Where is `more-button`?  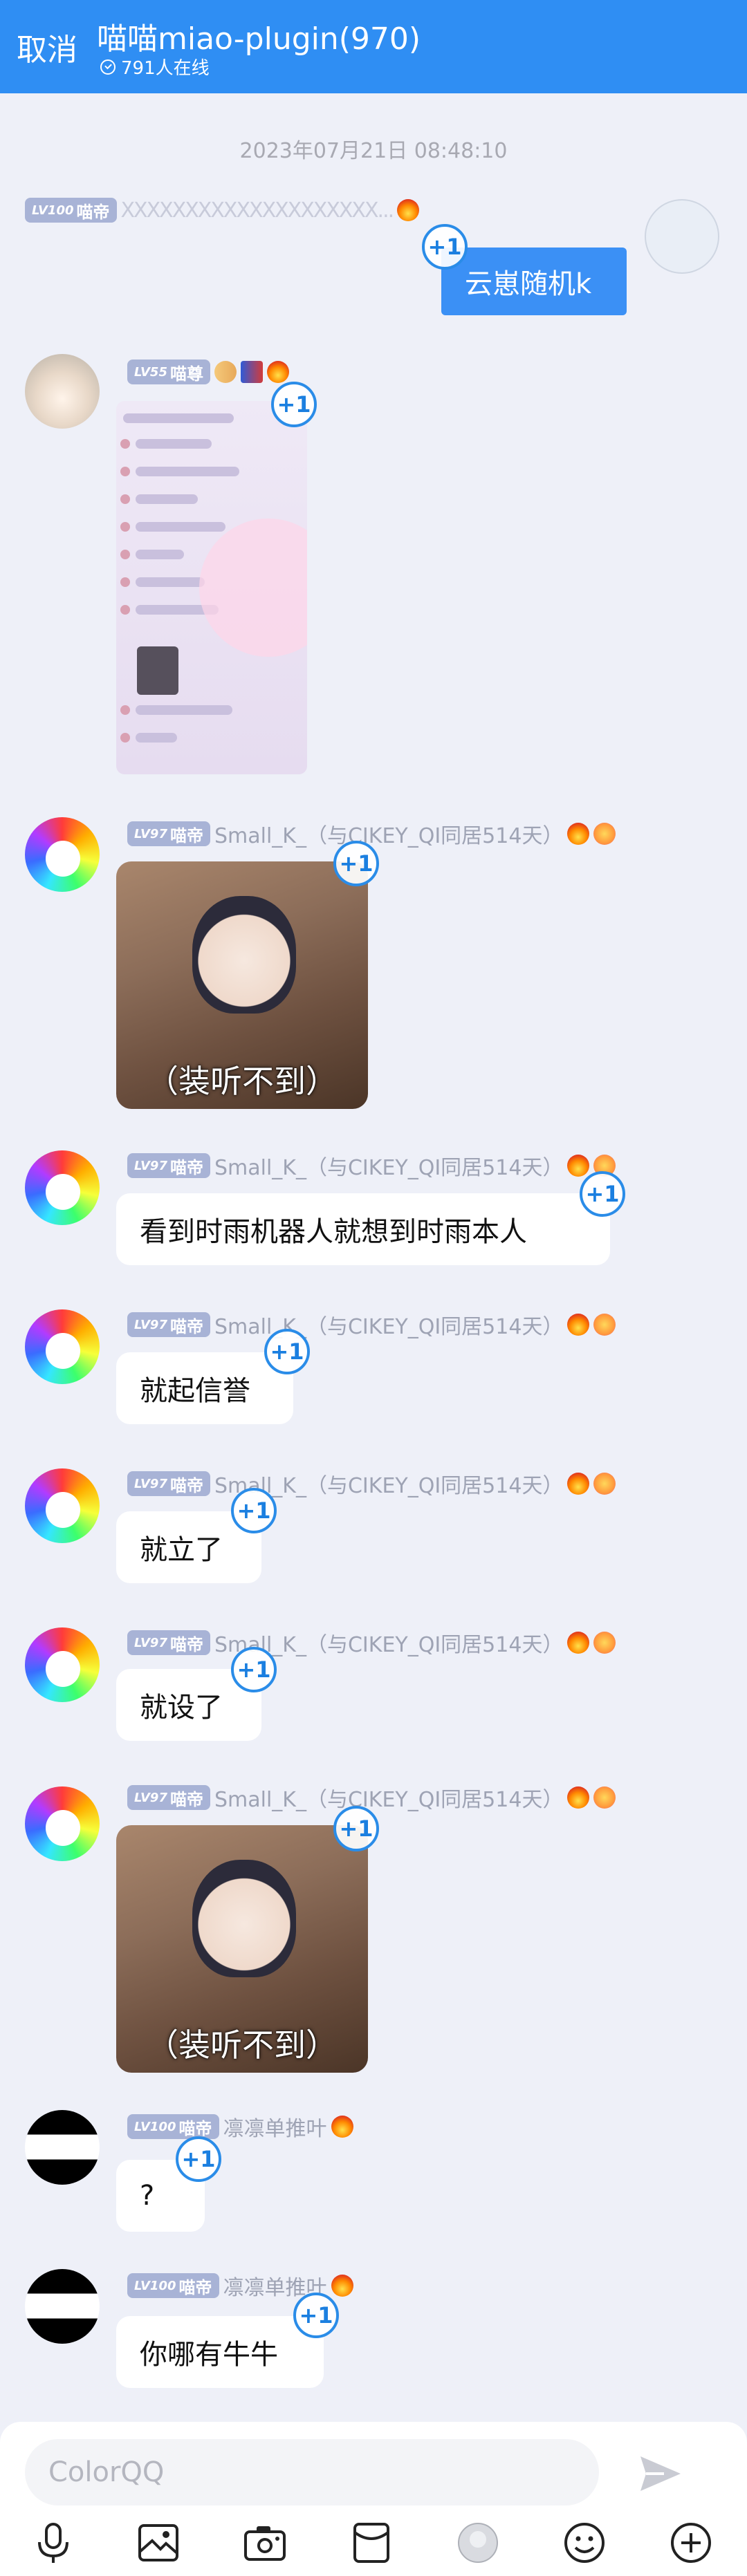 more-button is located at coordinates (691, 2543).